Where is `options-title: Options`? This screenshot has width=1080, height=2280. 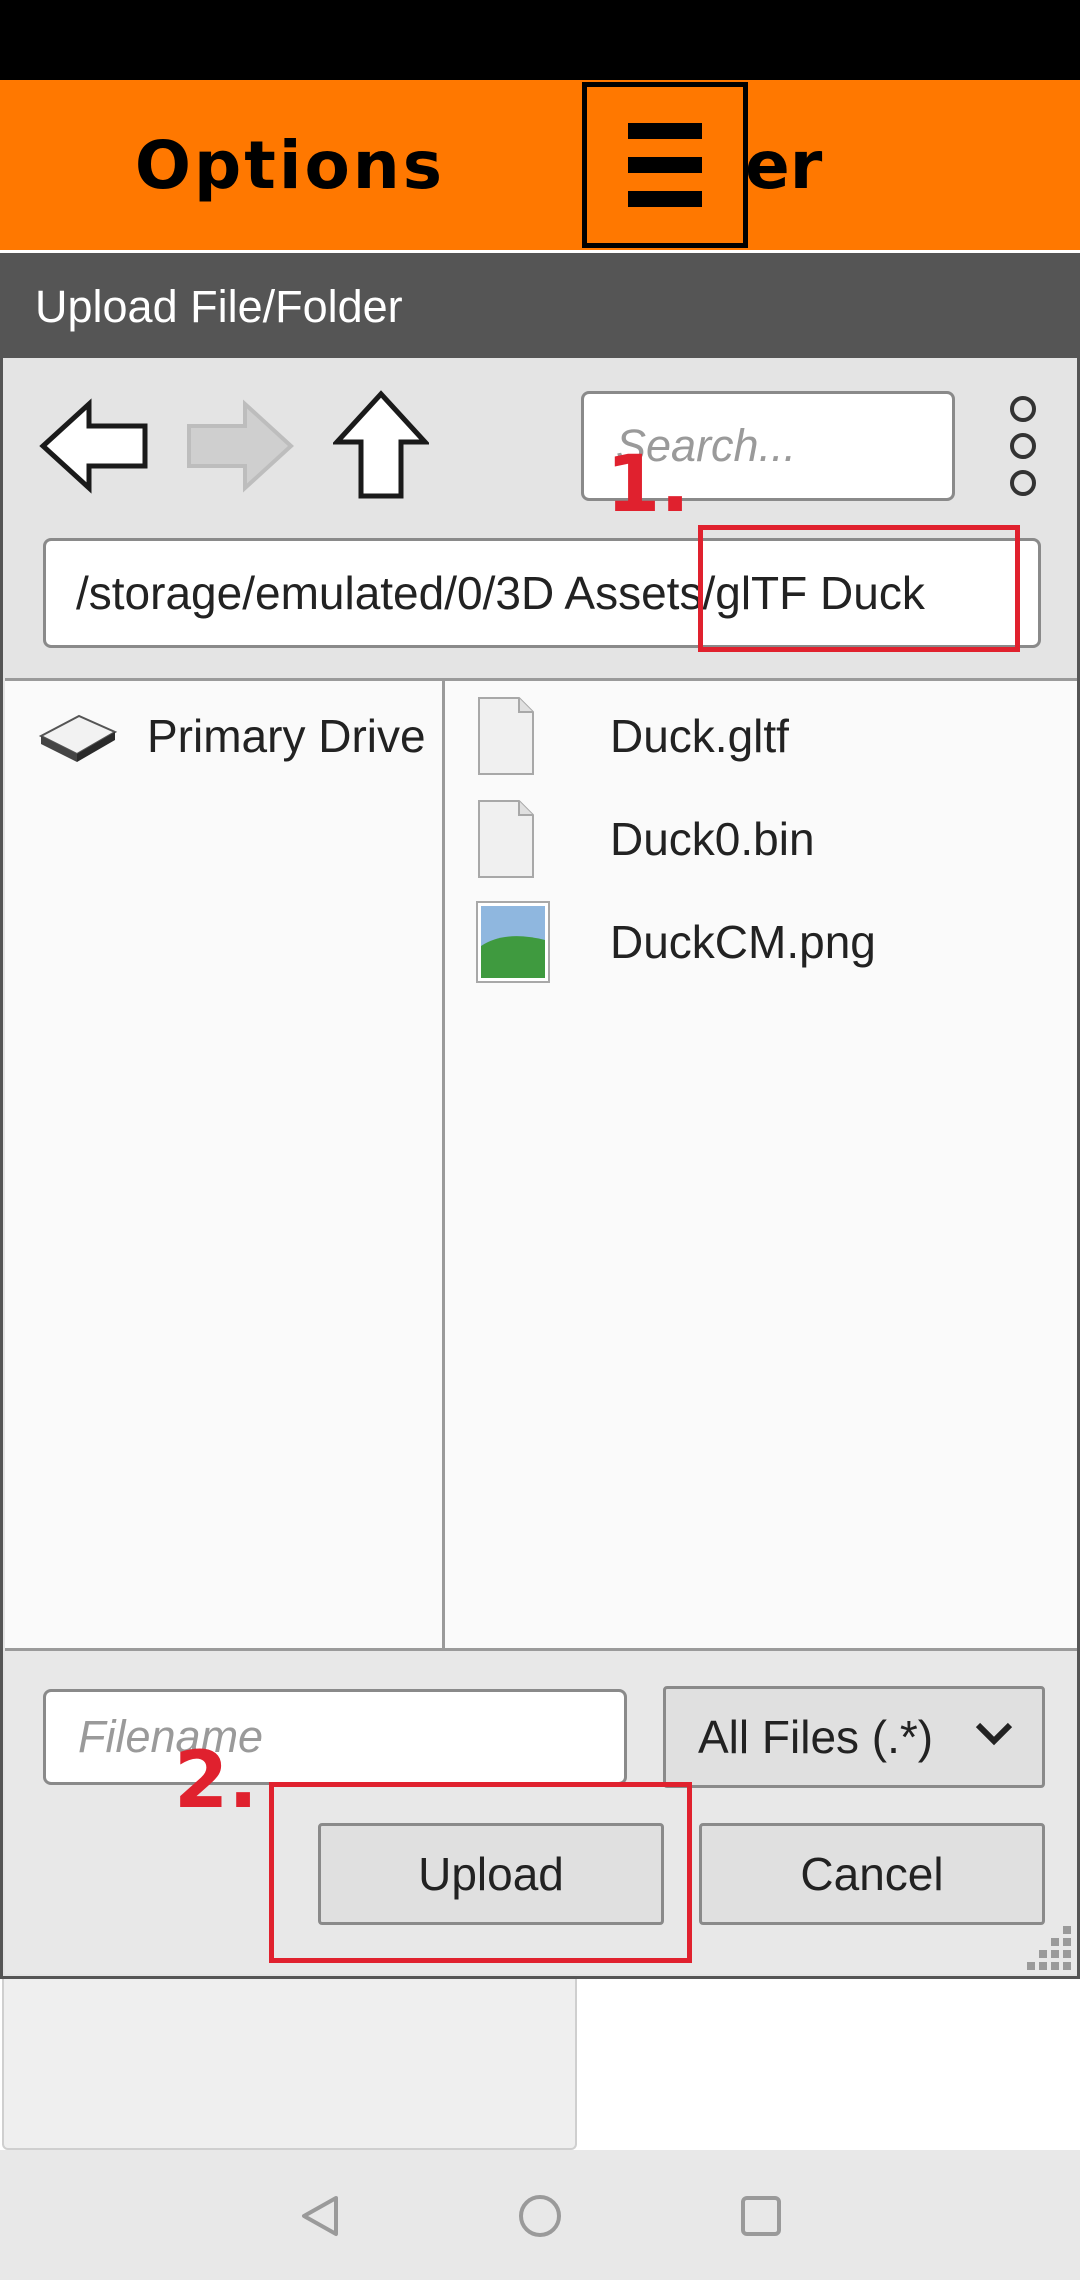
options-title: Options is located at coordinates (290, 165).